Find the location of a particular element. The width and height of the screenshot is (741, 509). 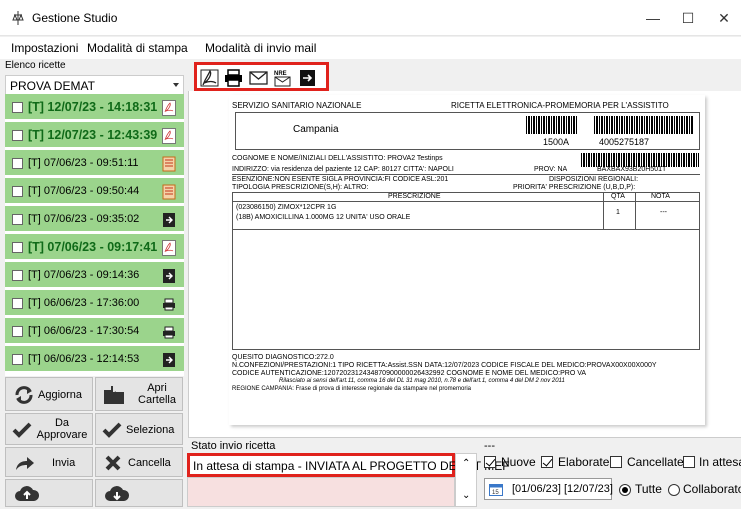

item-label: [T] 06/06/23 - 17:30:54 is located at coordinates (84, 331).